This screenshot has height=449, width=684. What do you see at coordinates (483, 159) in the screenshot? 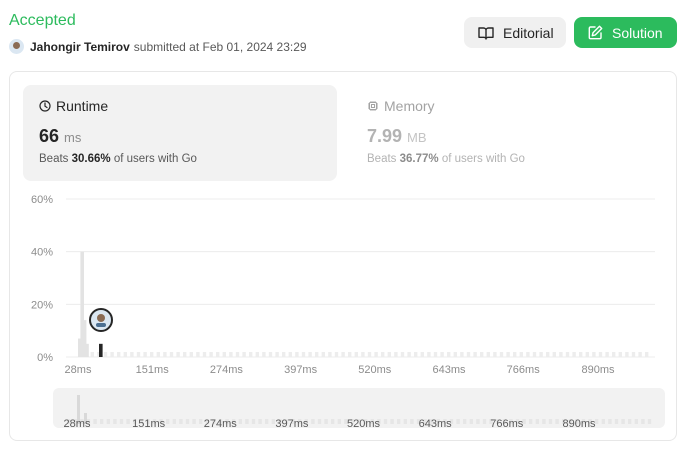
I see `memory-beats-suffix: of users with Go` at bounding box center [483, 159].